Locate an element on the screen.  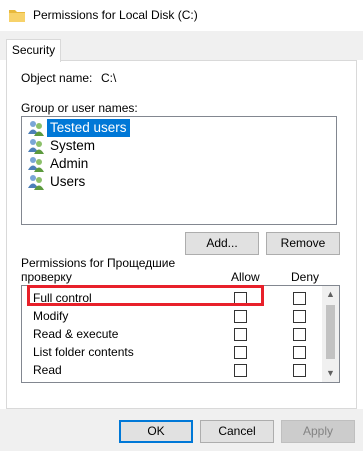
remove-button: Remove is located at coordinates (303, 243).